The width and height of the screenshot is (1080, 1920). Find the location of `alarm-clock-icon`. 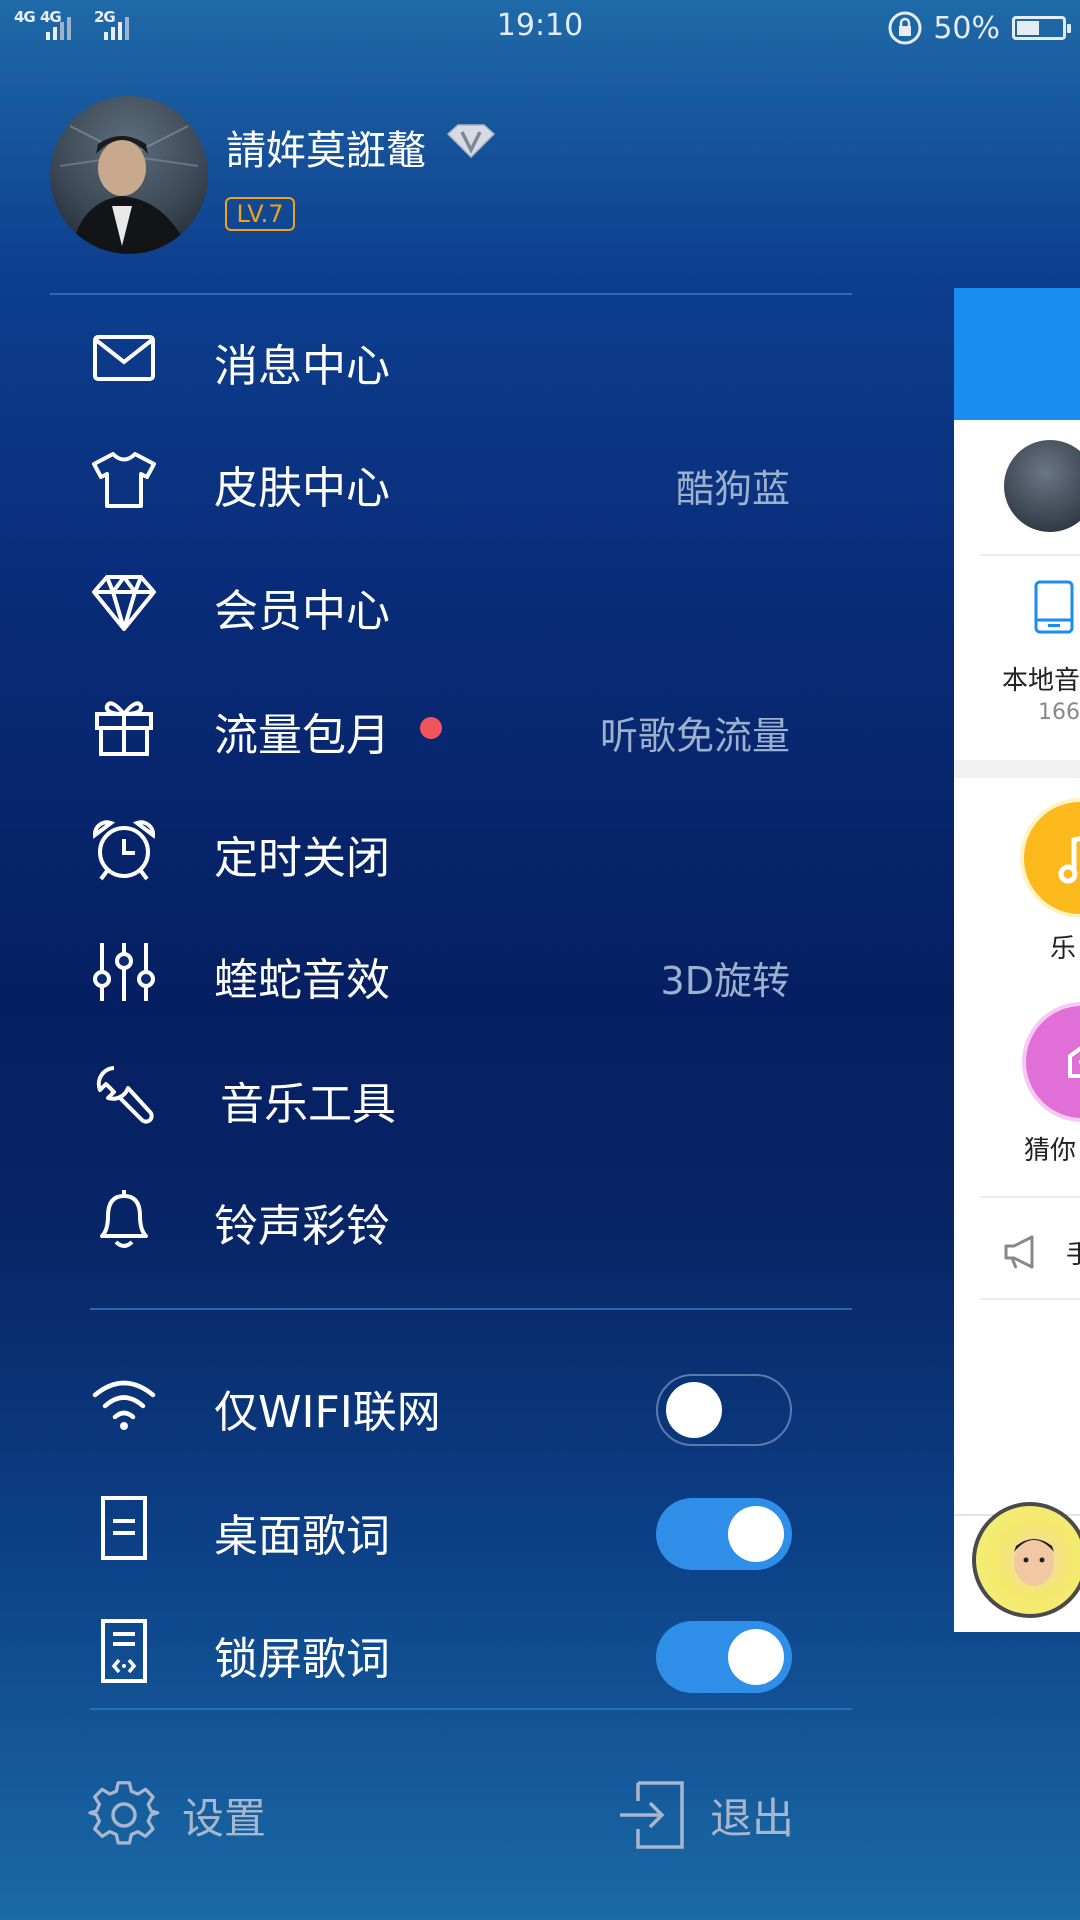

alarm-clock-icon is located at coordinates (124, 850).